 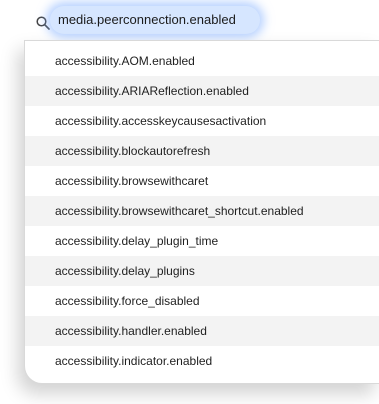 I want to click on result-item: accessibility.browsewithcaret, so click(x=202, y=181).